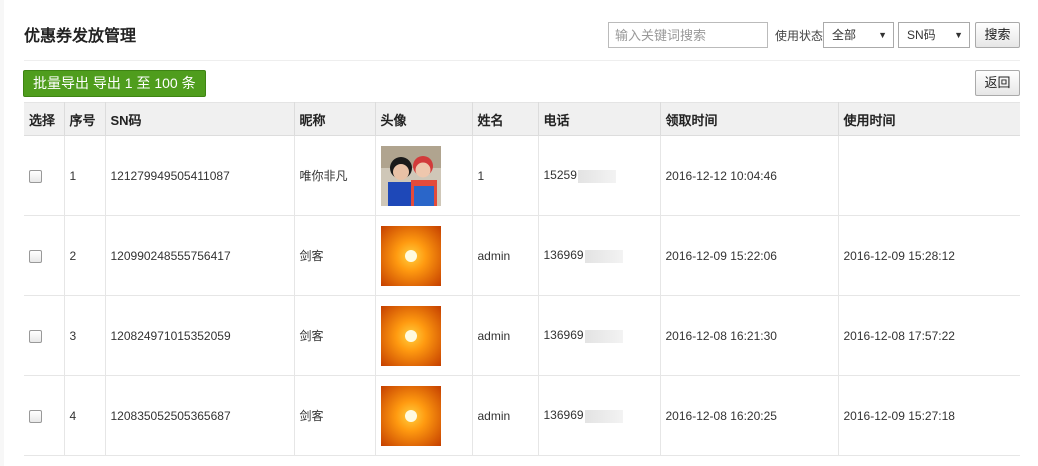  I want to click on batch-export-button: 批量导出 导出 1 至 100 条, so click(114, 83).